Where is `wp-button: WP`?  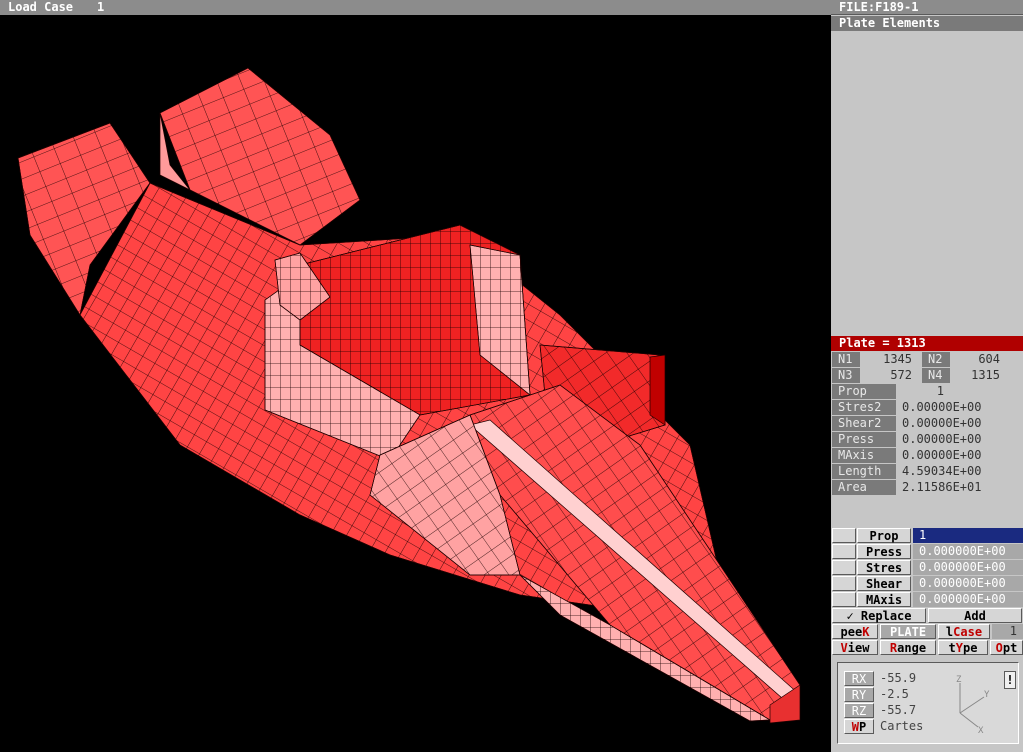
wp-button: WP is located at coordinates (859, 726).